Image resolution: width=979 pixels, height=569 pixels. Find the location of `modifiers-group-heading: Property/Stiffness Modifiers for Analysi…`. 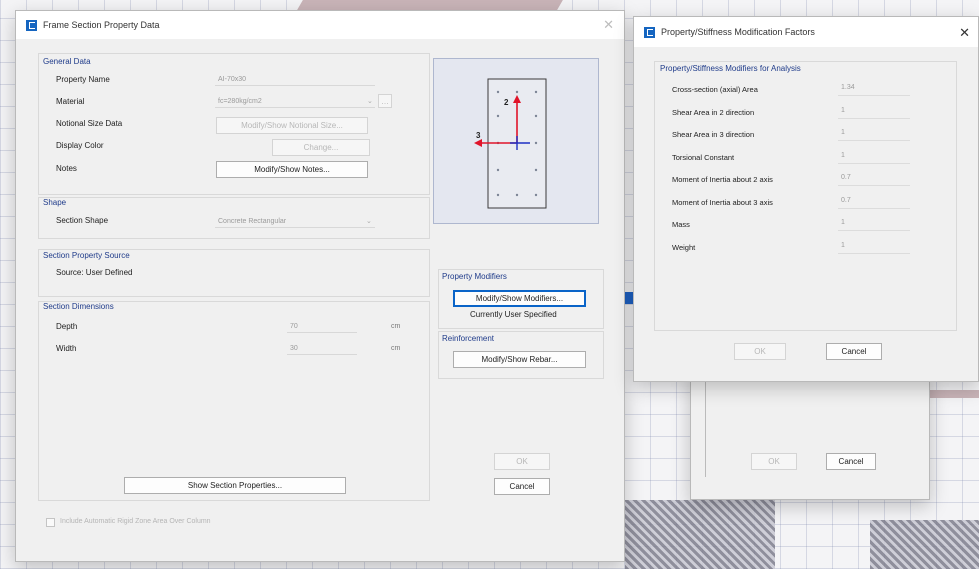

modifiers-group-heading: Property/Stiffness Modifiers for Analysi… is located at coordinates (730, 68).